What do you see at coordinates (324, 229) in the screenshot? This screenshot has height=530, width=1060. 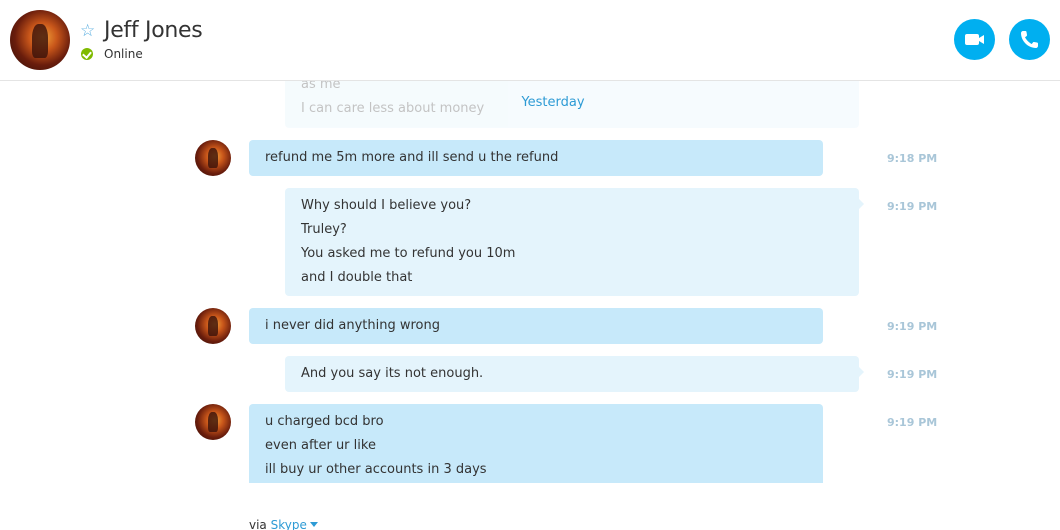 I see `message-line: Truley?` at bounding box center [324, 229].